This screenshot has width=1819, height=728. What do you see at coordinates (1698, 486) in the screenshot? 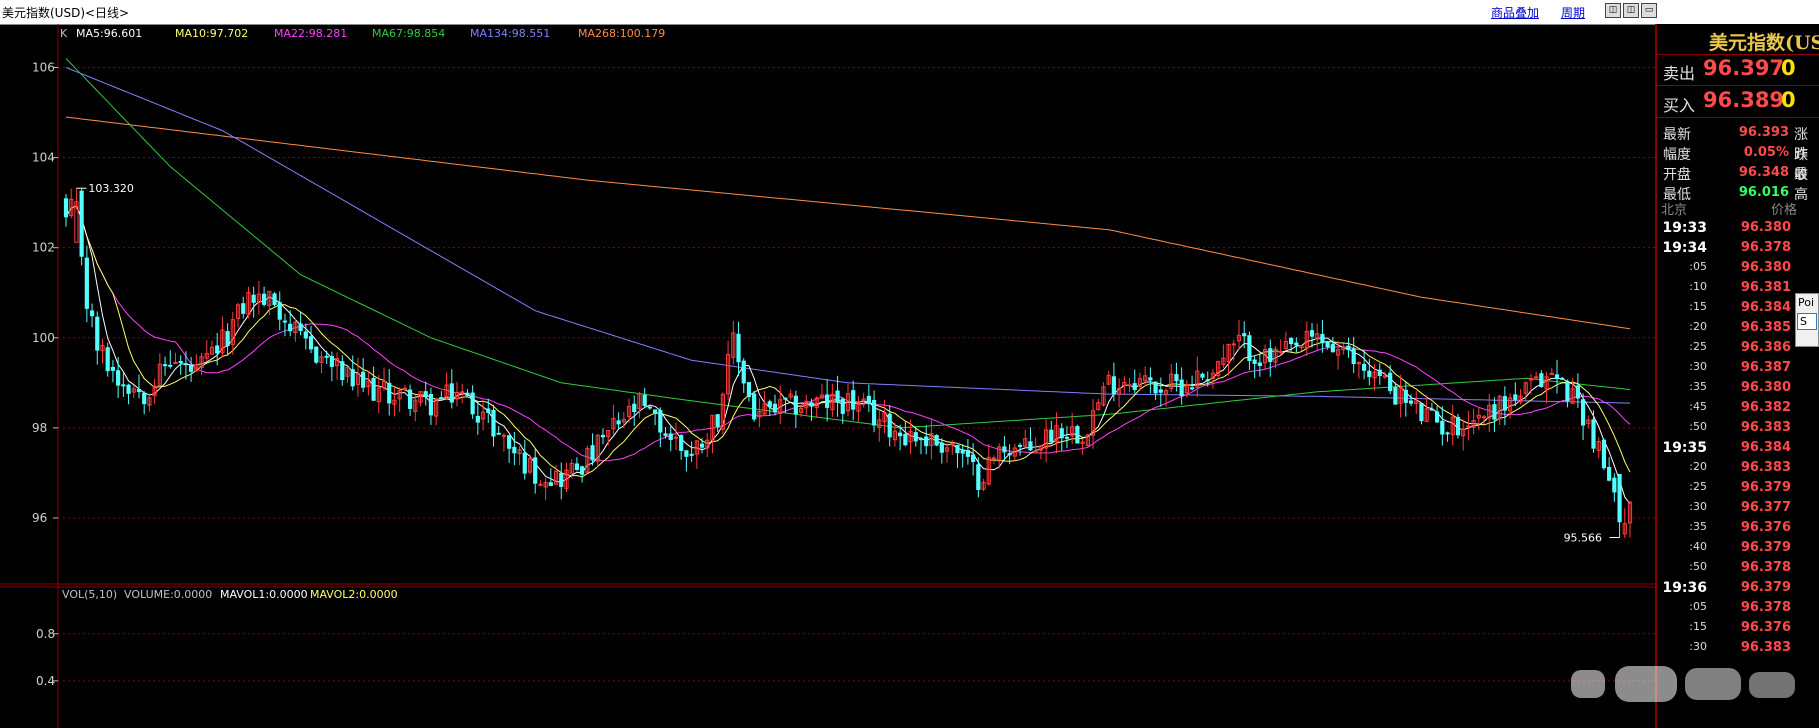
I see `tick-time: :25` at bounding box center [1698, 486].